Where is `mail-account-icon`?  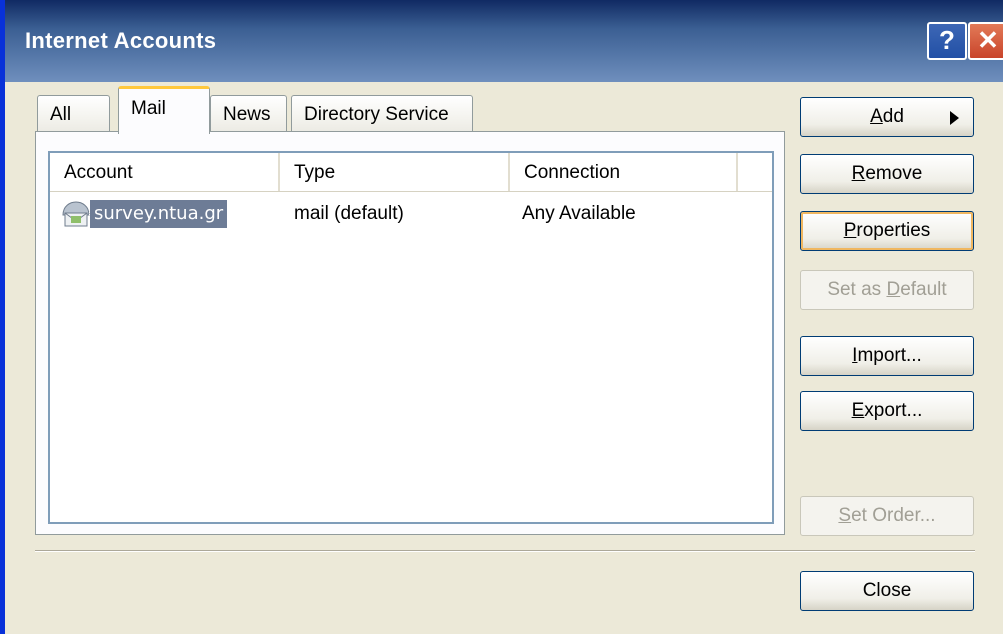
mail-account-icon is located at coordinates (76, 214).